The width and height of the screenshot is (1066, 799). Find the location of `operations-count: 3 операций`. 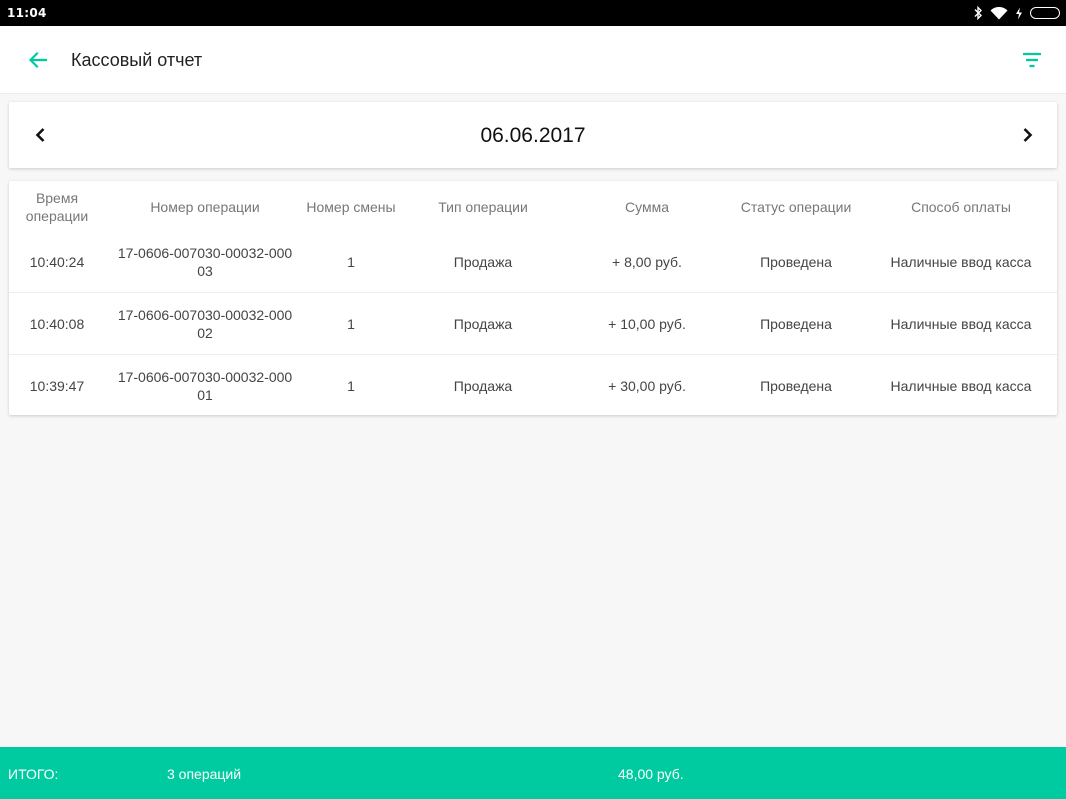

operations-count: 3 операций is located at coordinates (204, 774).